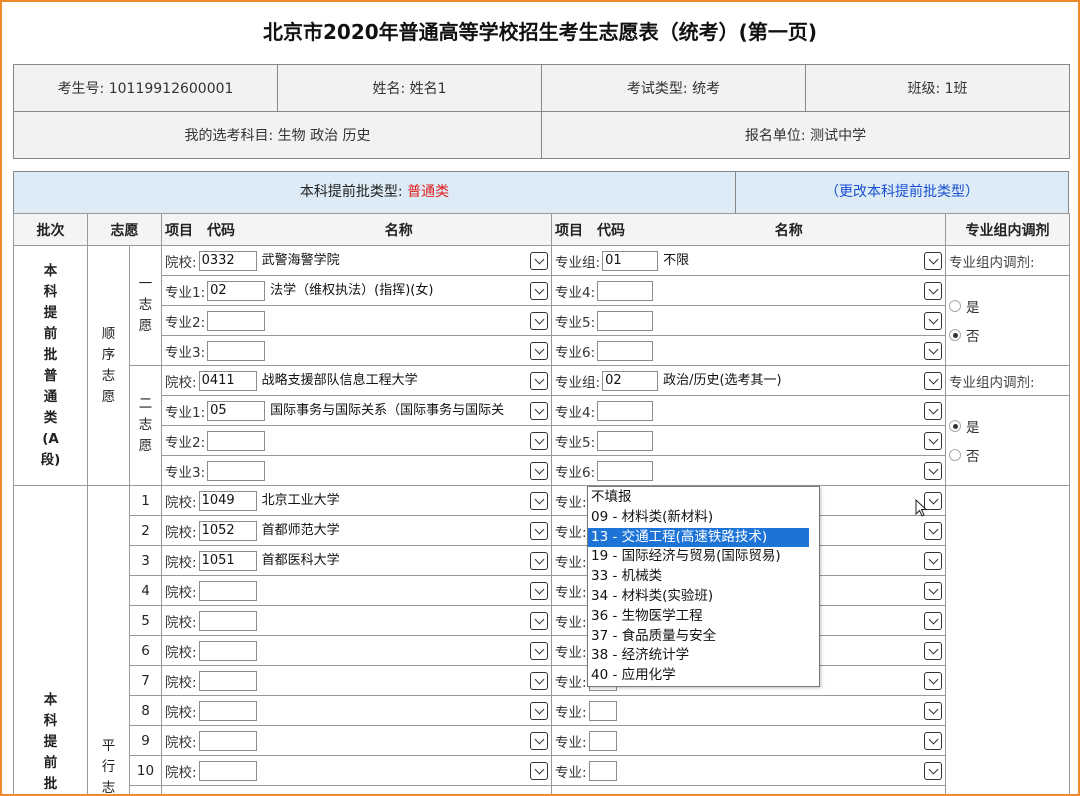 The height and width of the screenshot is (796, 1080). What do you see at coordinates (703, 656) in the screenshot?
I see `dropdown-option: 38 - 经济统计学` at bounding box center [703, 656].